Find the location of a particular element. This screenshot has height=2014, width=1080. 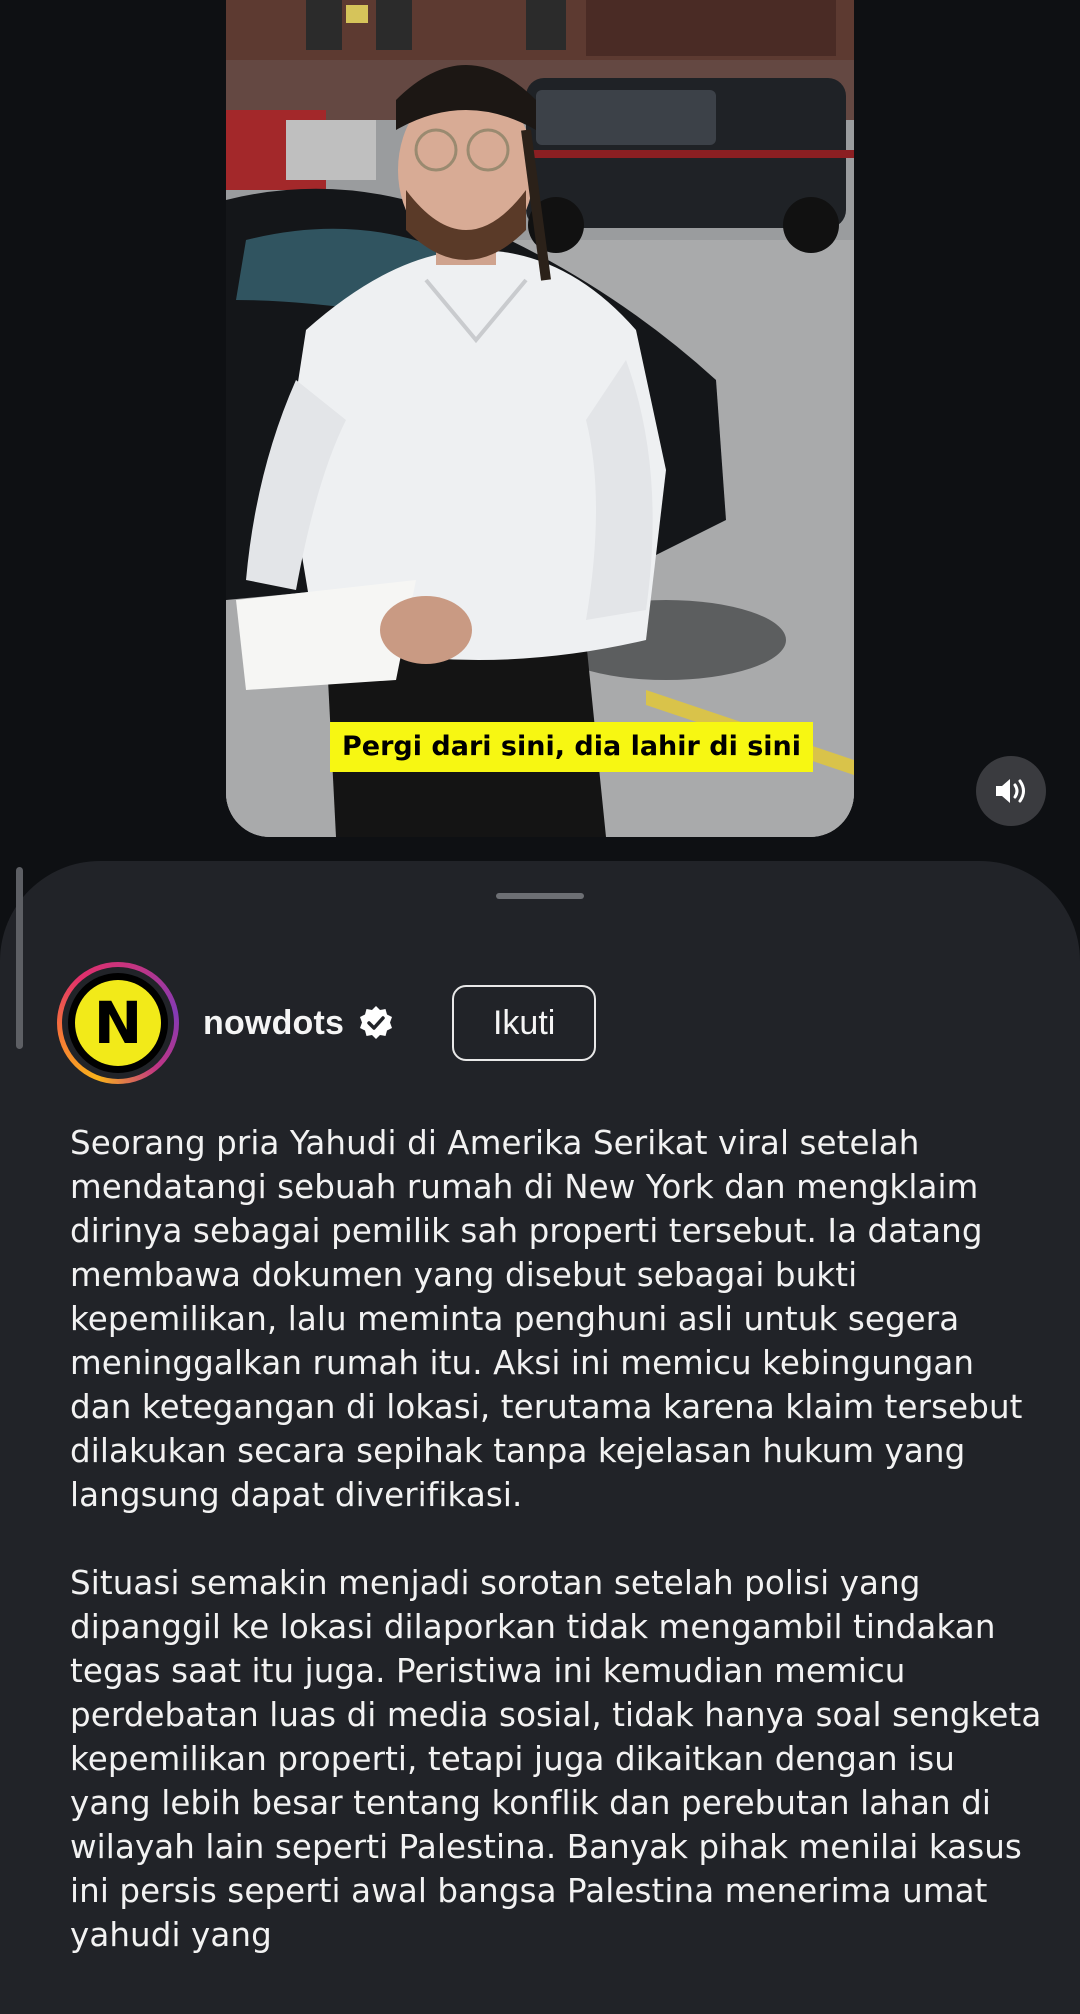

avatar: N is located at coordinates (118, 1023).